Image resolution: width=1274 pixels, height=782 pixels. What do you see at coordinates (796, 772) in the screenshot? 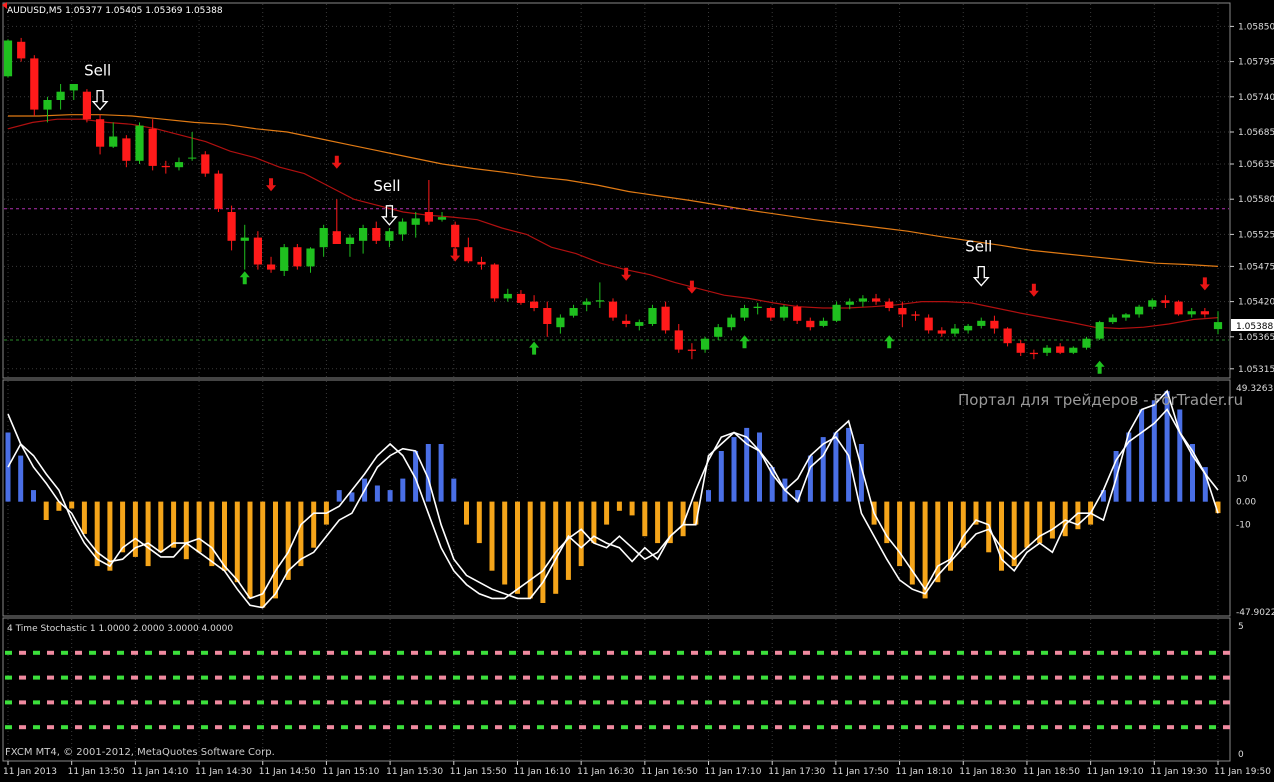
I see `time-tick-label: 11 Jan 17:30` at bounding box center [796, 772].